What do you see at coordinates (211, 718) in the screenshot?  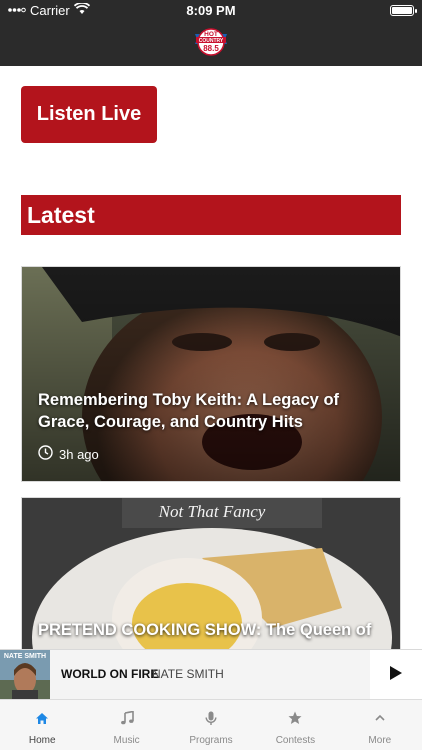 I see `microphone-icon` at bounding box center [211, 718].